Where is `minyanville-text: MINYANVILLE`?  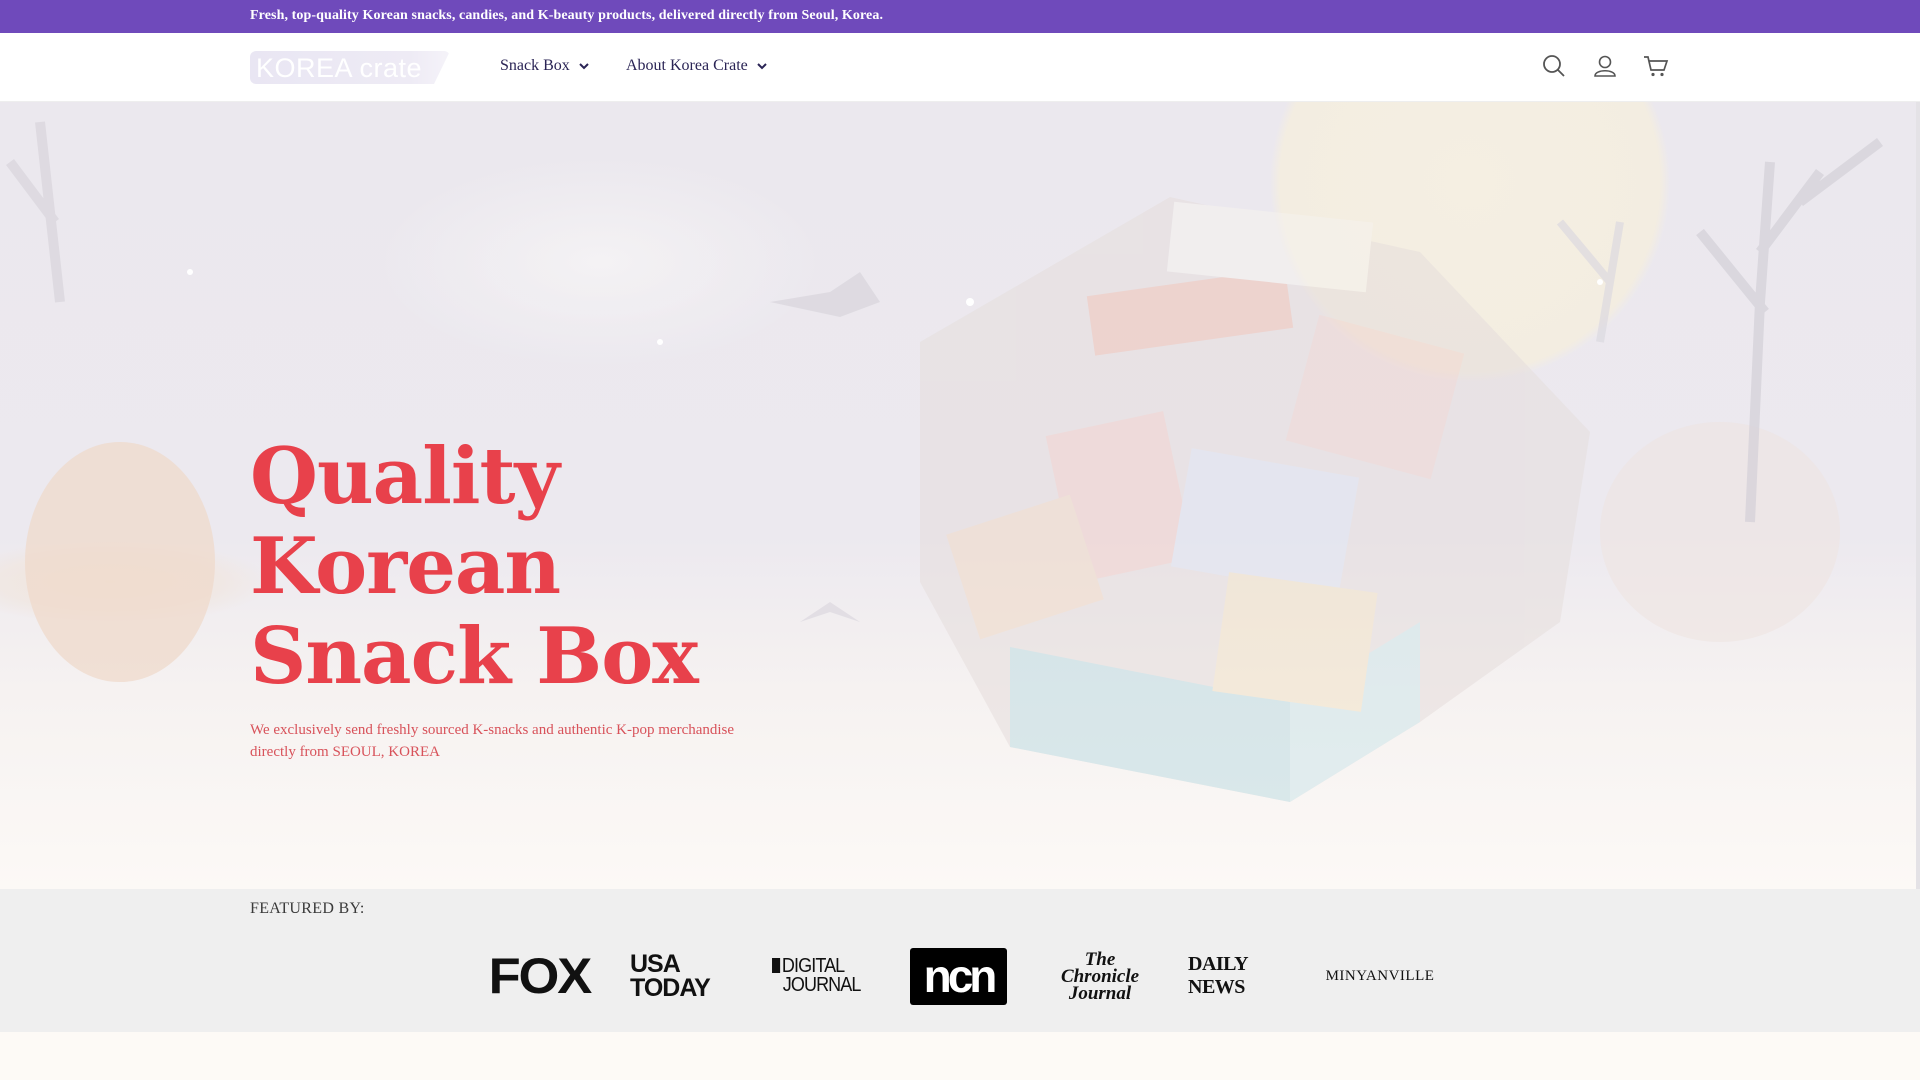
minyanville-text: MINYANVILLE is located at coordinates (1380, 975).